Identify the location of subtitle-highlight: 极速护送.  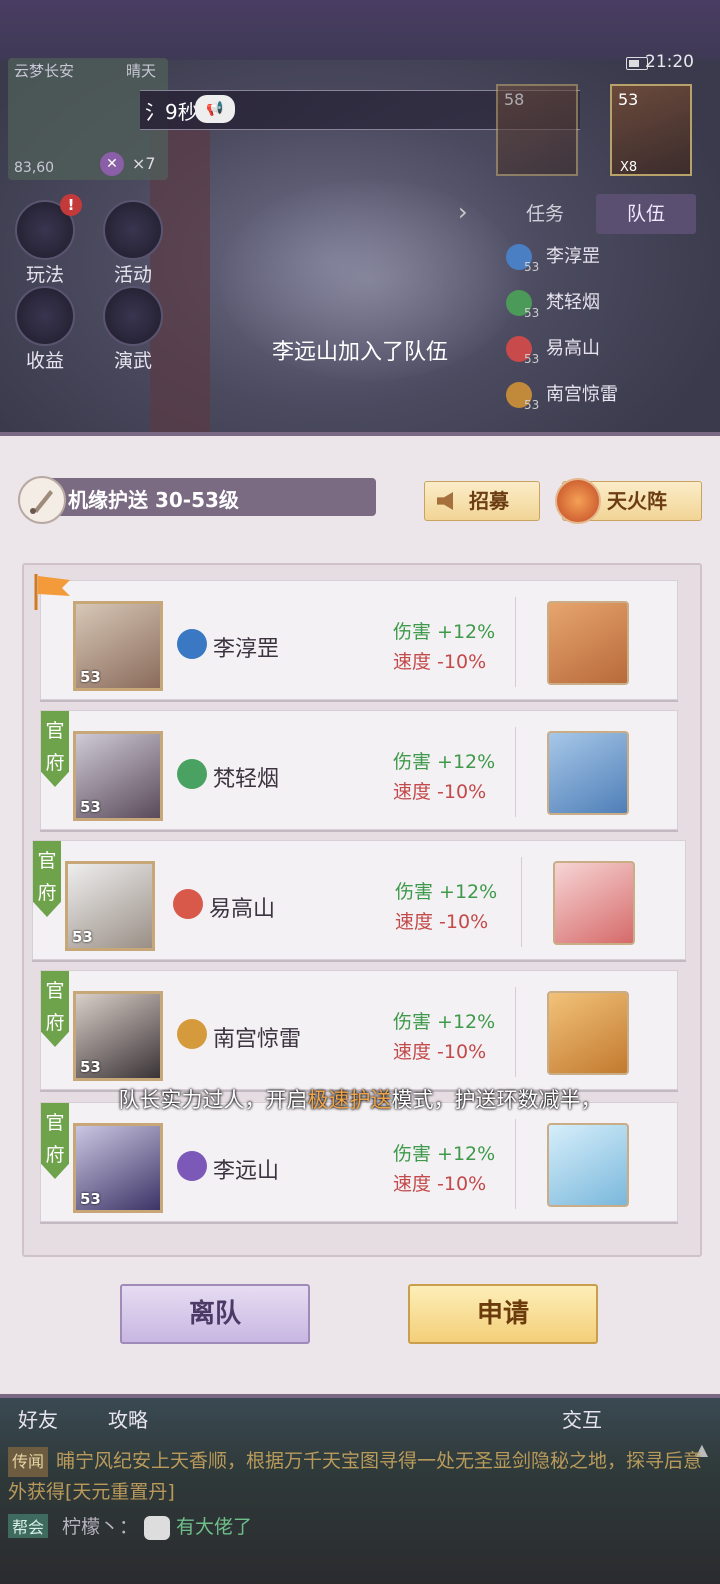
(349, 1100).